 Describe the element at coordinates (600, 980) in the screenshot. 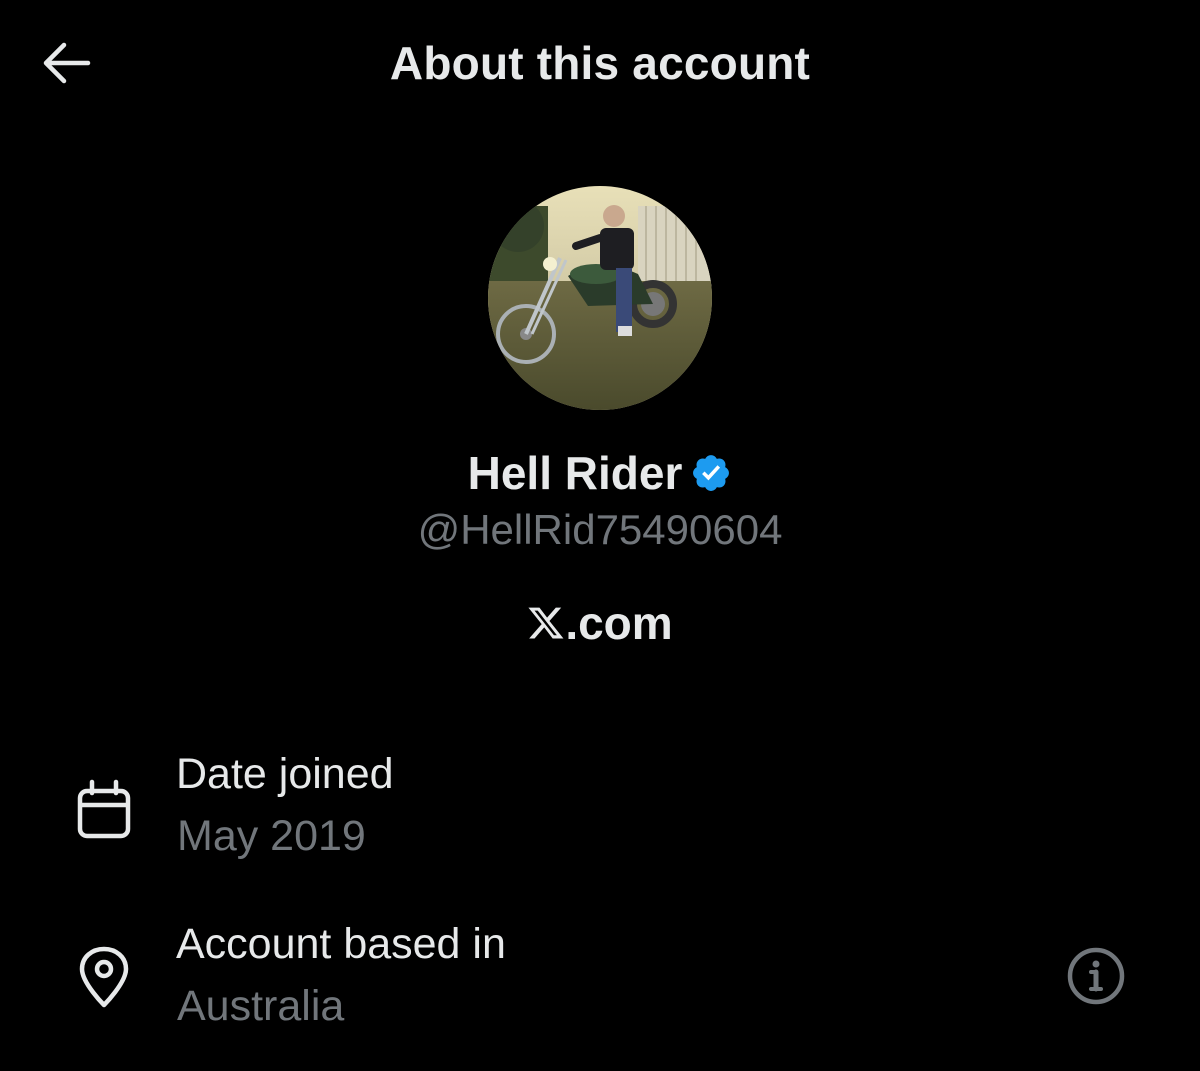

I see `account-based-in-row: Account based in Australia` at that location.